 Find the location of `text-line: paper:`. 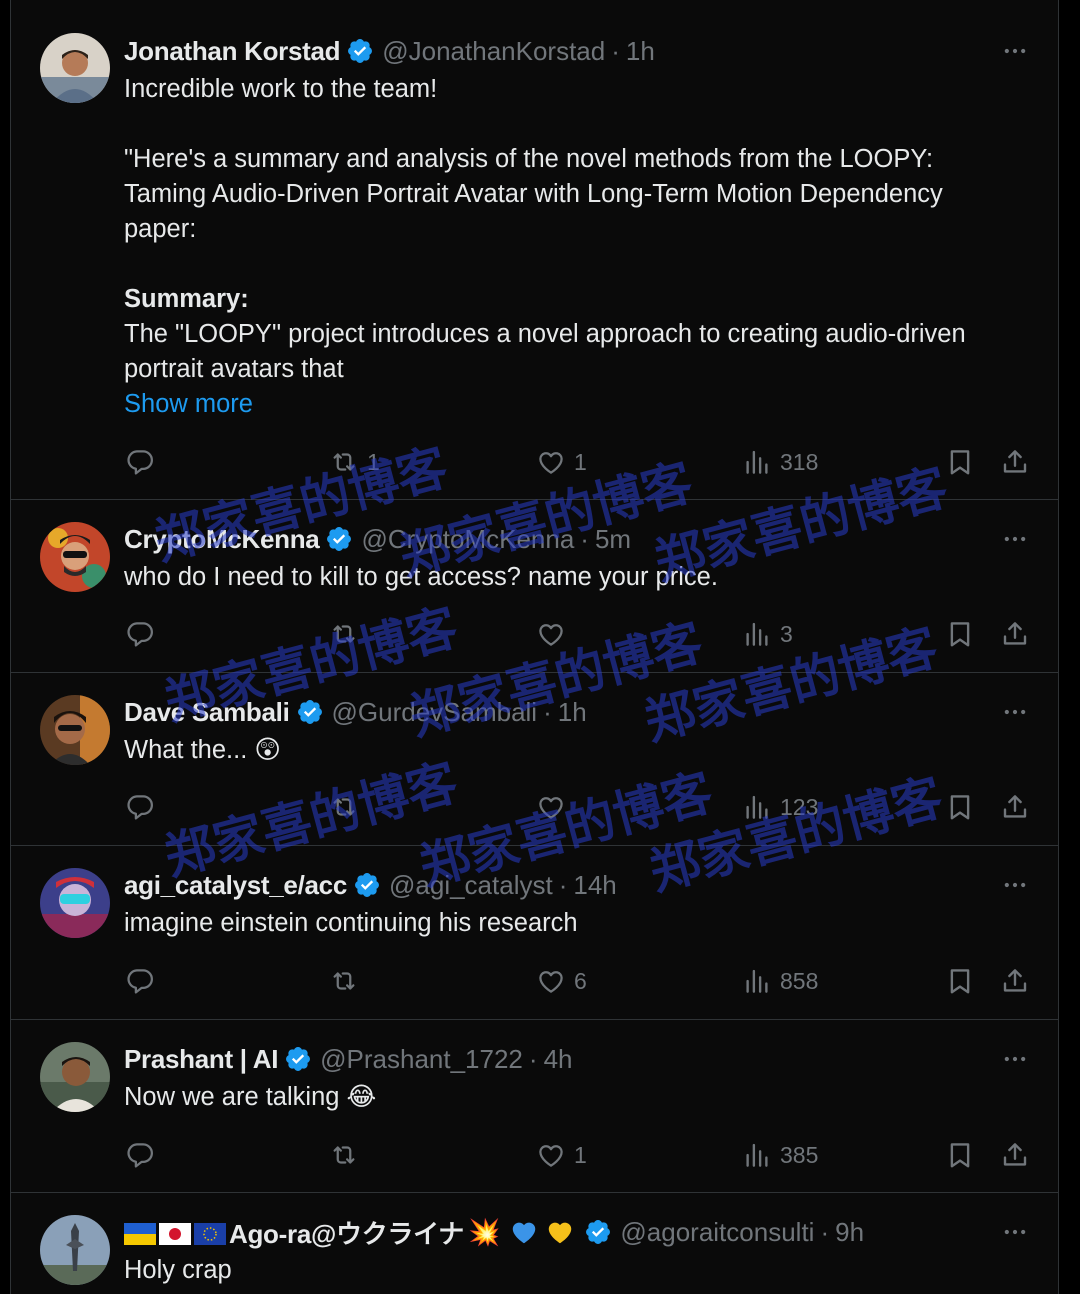

text-line: paper: is located at coordinates (160, 229).